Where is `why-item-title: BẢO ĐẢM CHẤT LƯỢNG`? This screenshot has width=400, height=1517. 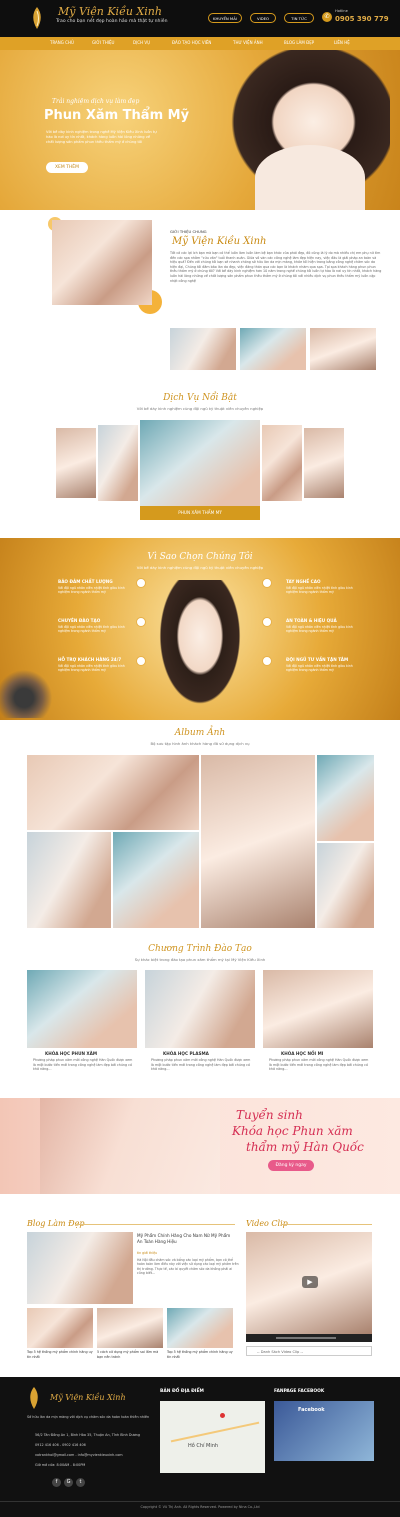 why-item-title: BẢO ĐẢM CHẤT LƯỢNG is located at coordinates (85, 581).